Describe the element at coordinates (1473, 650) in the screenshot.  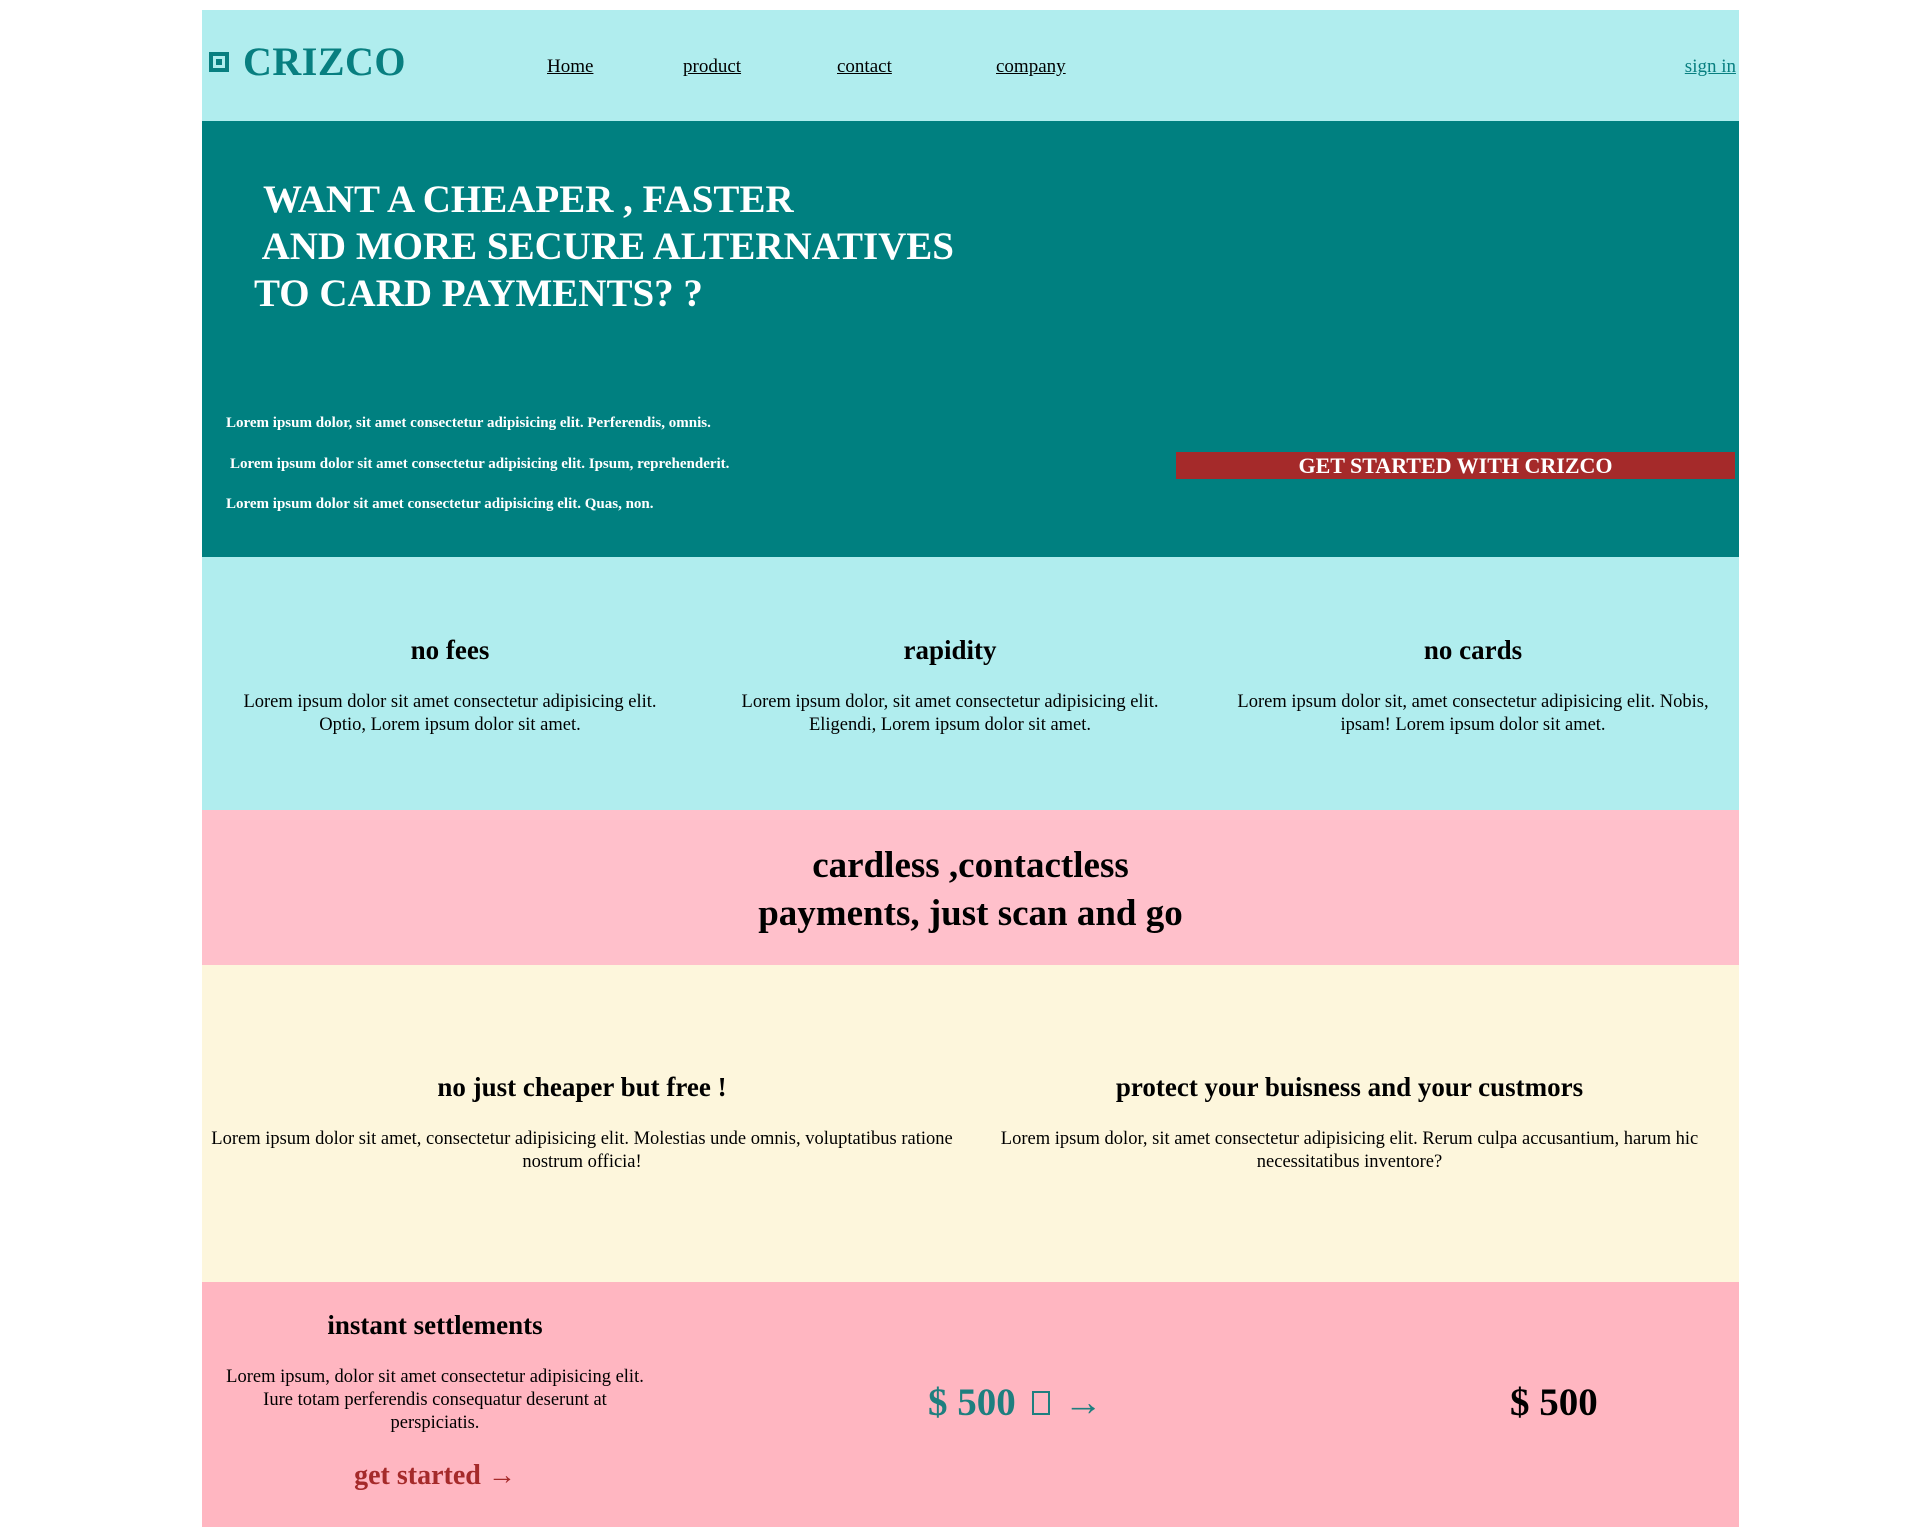
I see `feature-title: no cards` at that location.